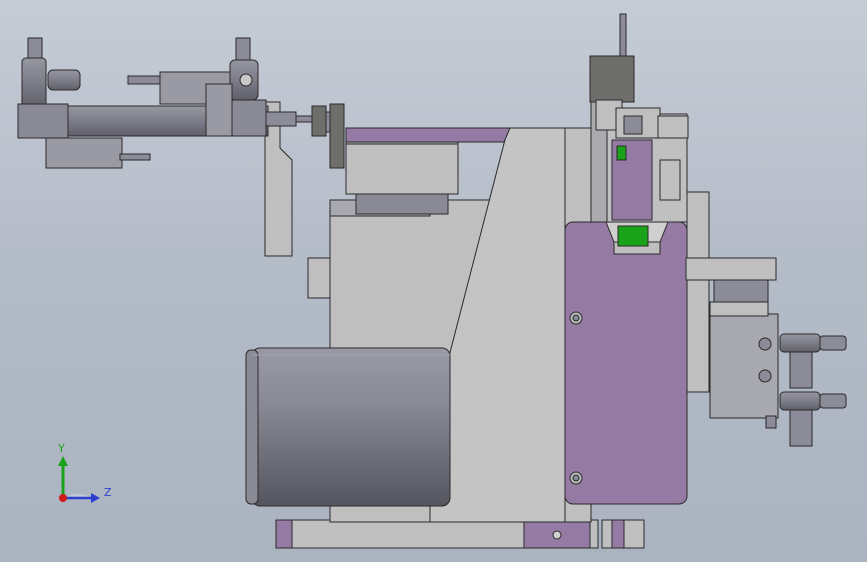 This screenshot has width=867, height=562. What do you see at coordinates (626, 363) in the screenshot?
I see `purple-side-plate` at bounding box center [626, 363].